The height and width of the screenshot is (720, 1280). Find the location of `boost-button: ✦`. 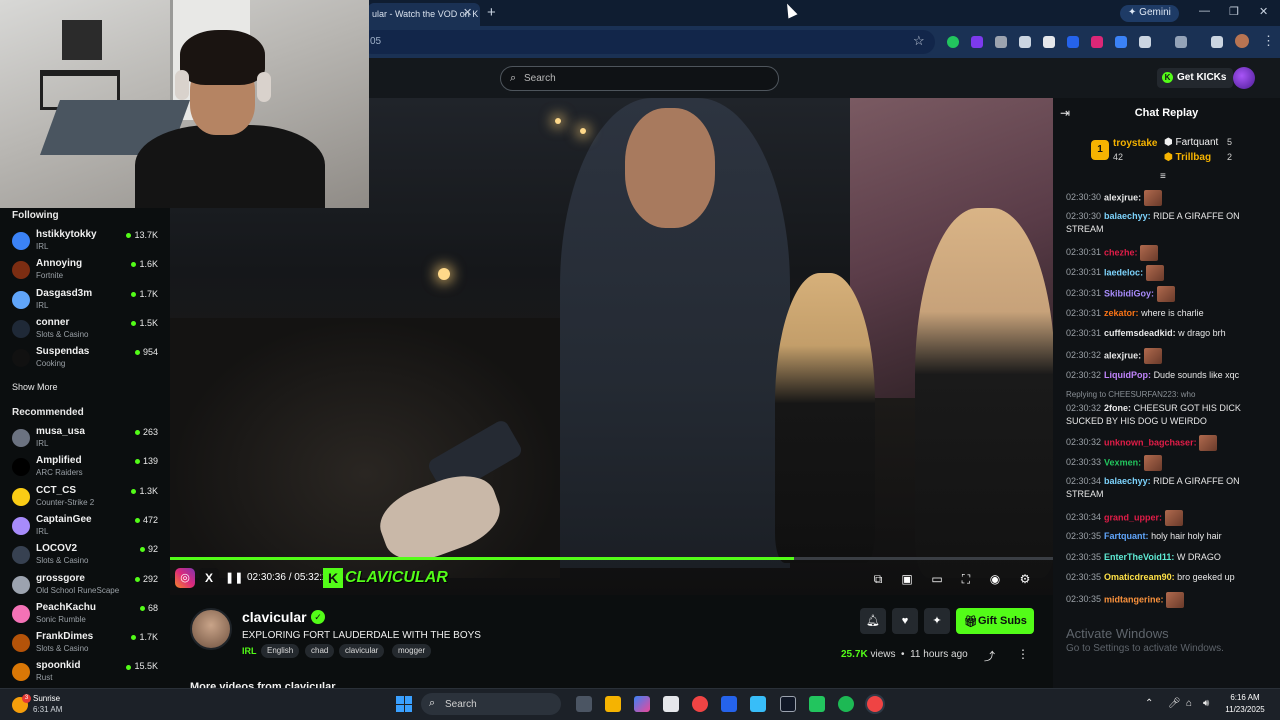

boost-button: ✦ is located at coordinates (937, 621).